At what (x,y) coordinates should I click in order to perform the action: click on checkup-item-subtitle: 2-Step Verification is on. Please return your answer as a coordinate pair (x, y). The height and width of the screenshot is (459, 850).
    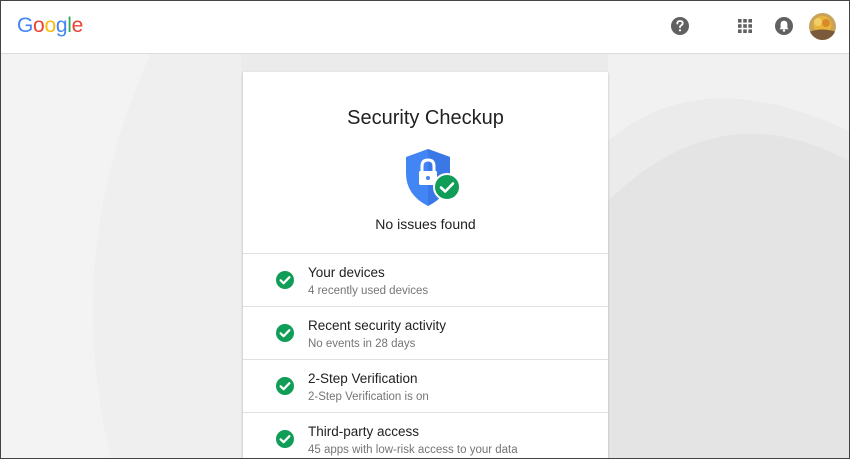
    Looking at the image, I should click on (368, 397).